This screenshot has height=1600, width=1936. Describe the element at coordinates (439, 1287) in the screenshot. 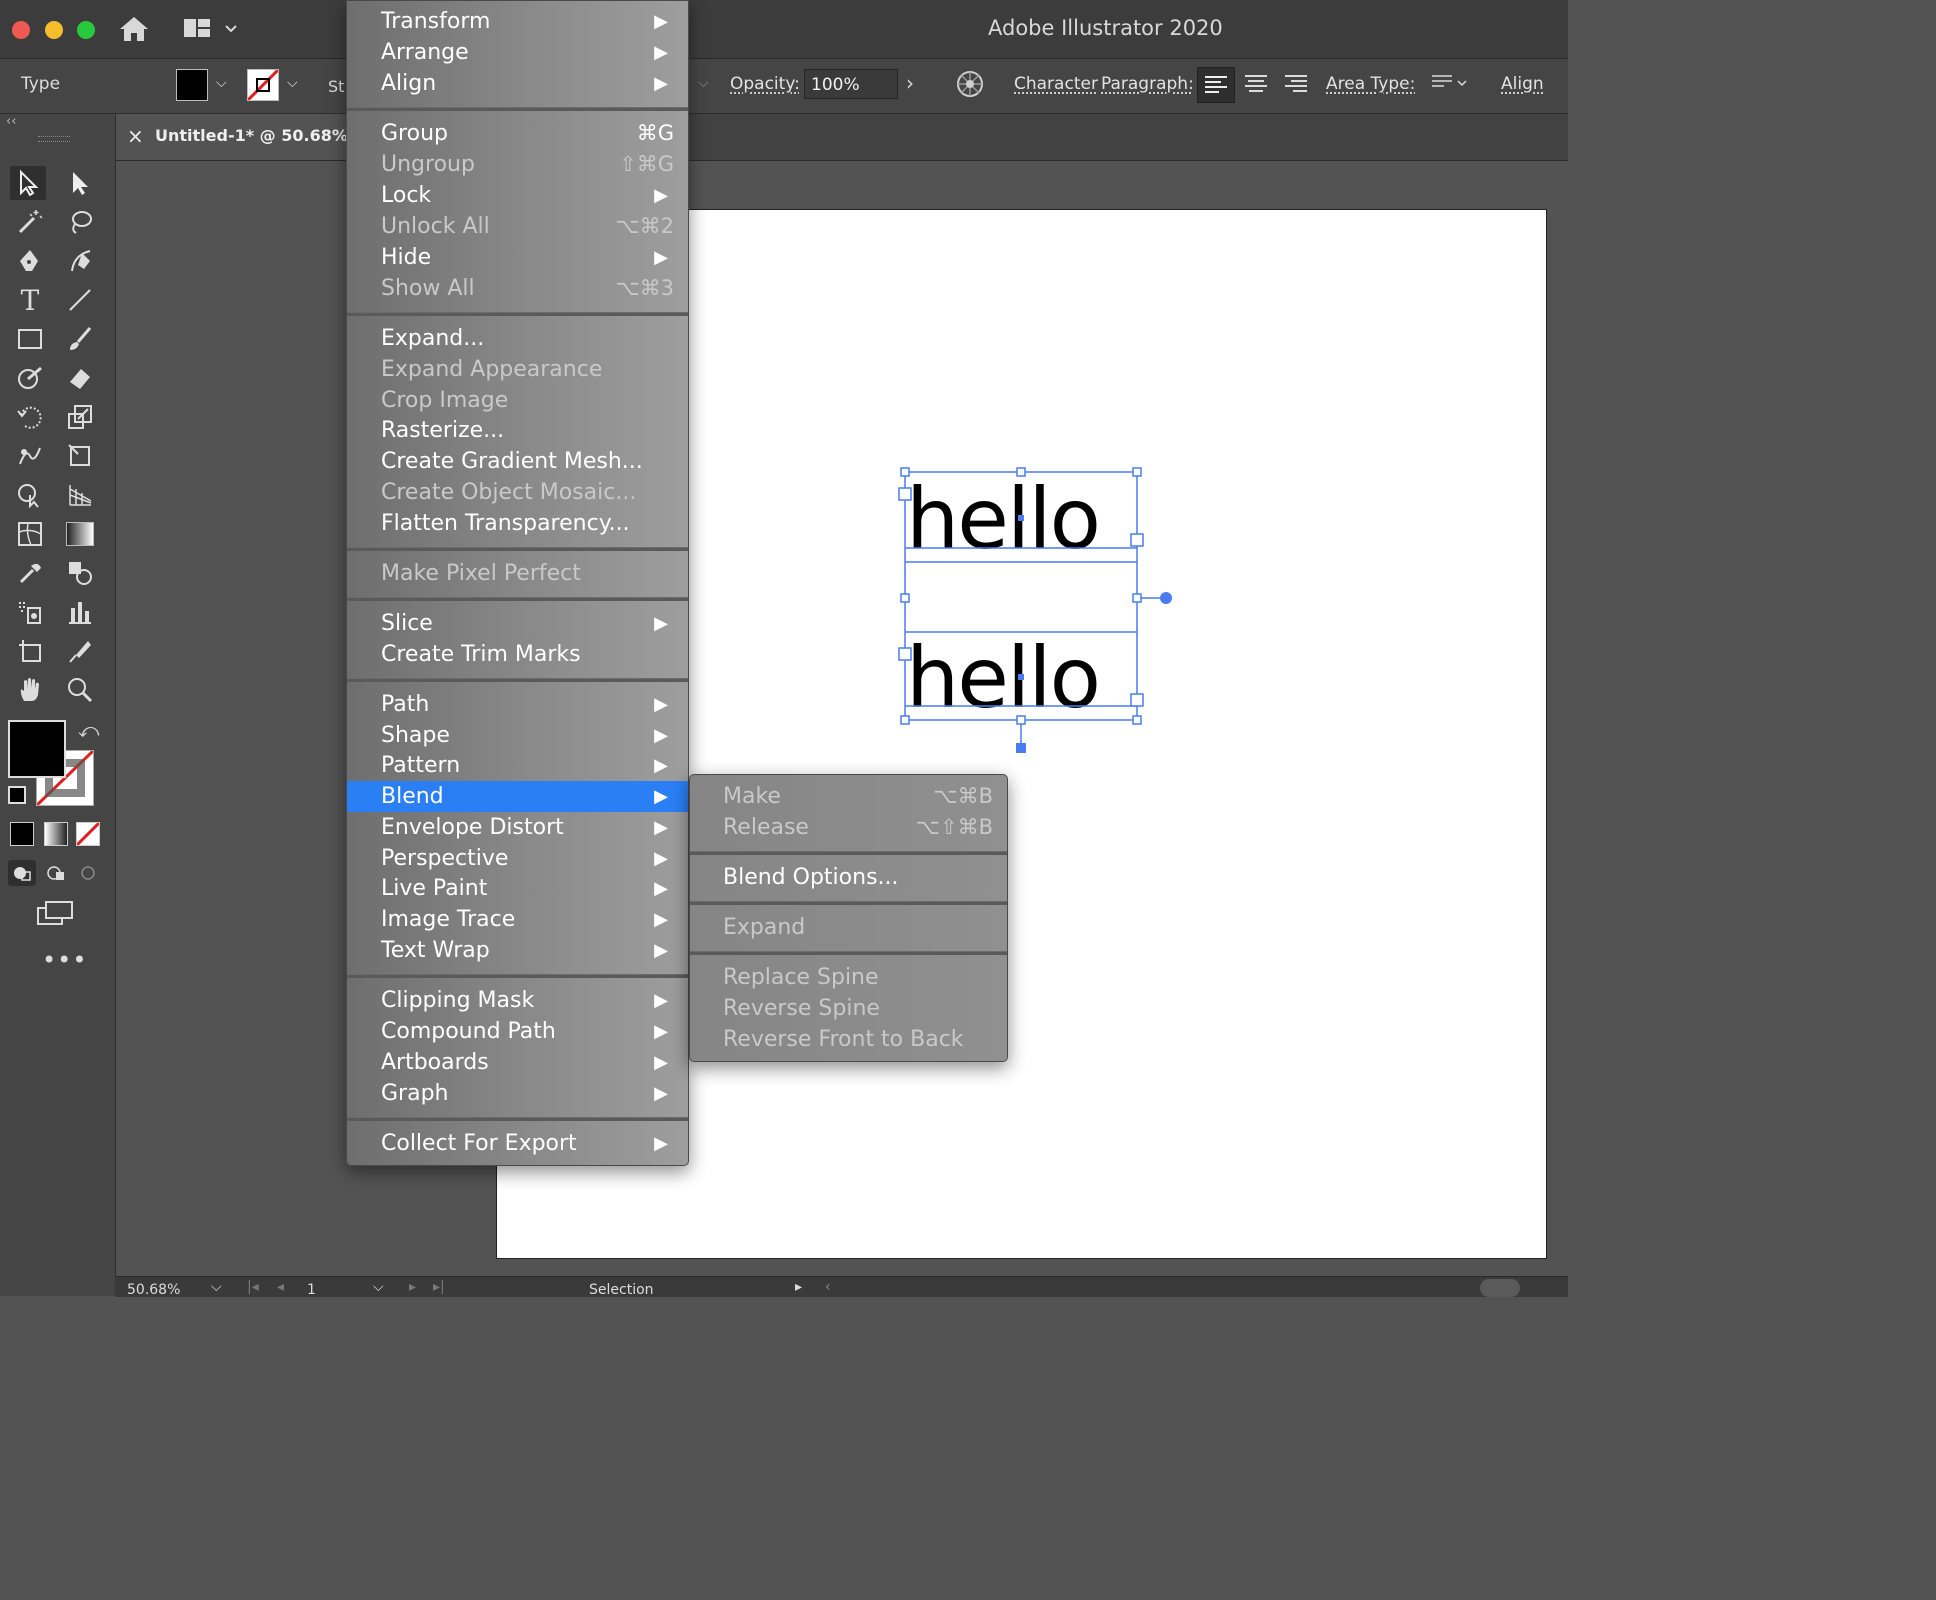

I see `last-artboard-icon: ▸|` at that location.